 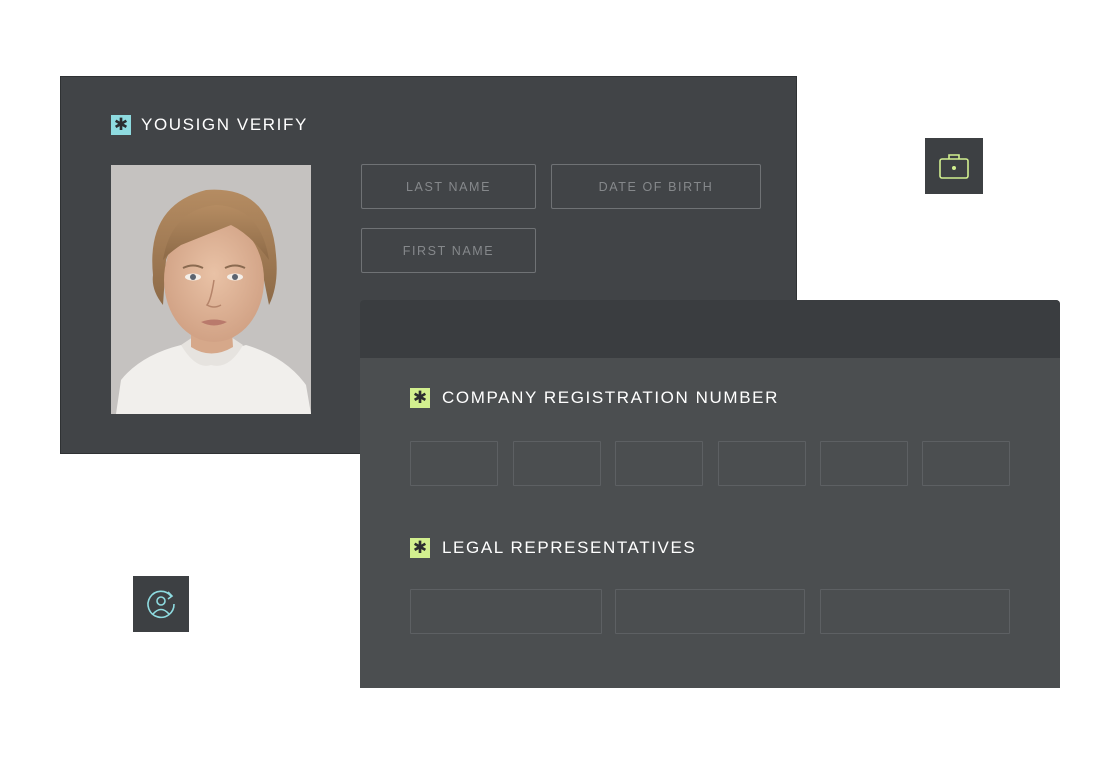 I want to click on section-title: COMPANY REGISTRATION NUMBER, so click(x=610, y=397).